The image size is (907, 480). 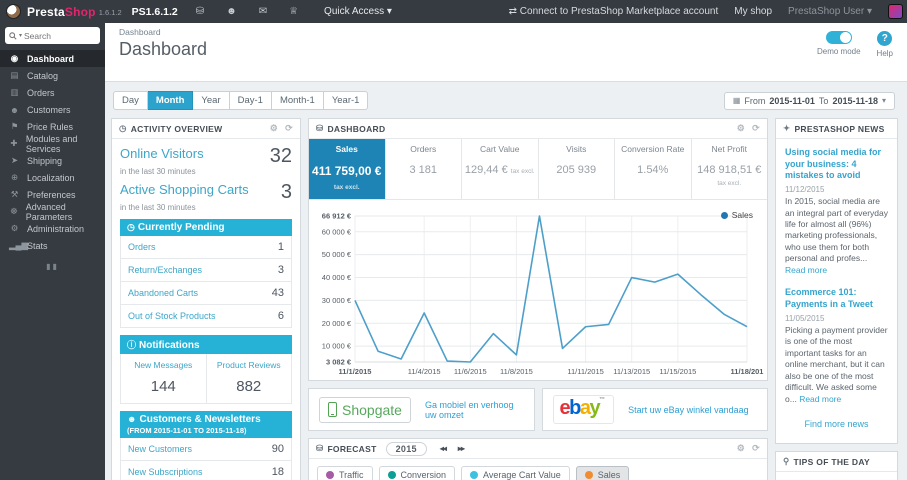 What do you see at coordinates (830, 11) in the screenshot?
I see `user-menu: PrestaShop User ▾` at bounding box center [830, 11].